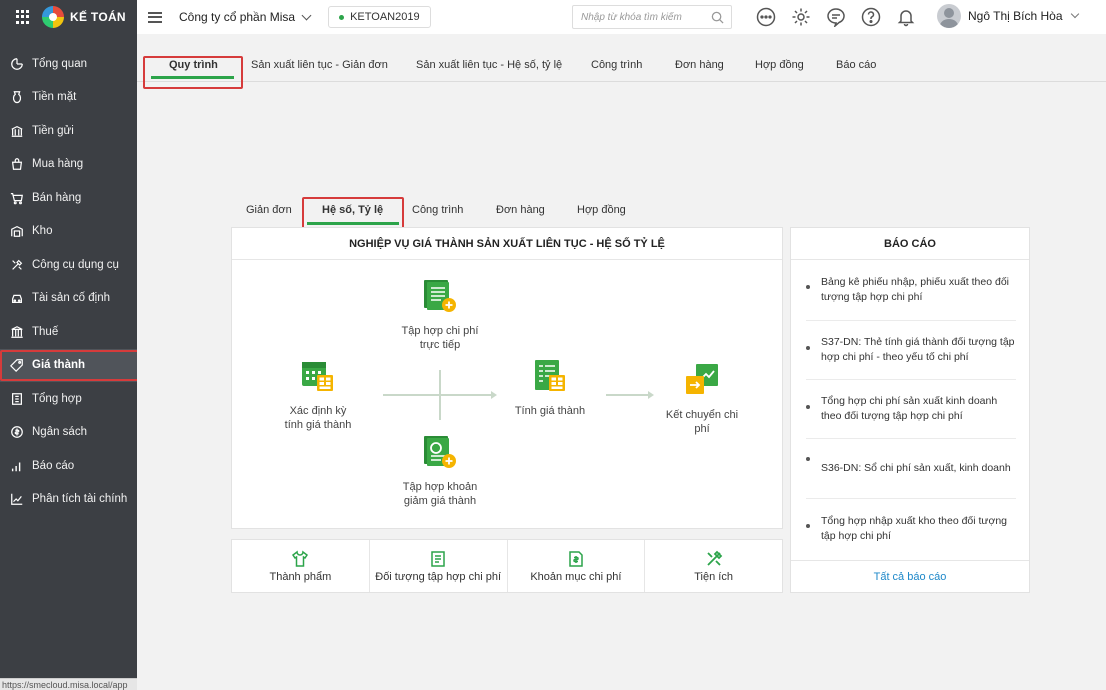 This screenshot has height=690, width=1106. What do you see at coordinates (342, 17) in the screenshot?
I see `status-dot-icon` at bounding box center [342, 17].